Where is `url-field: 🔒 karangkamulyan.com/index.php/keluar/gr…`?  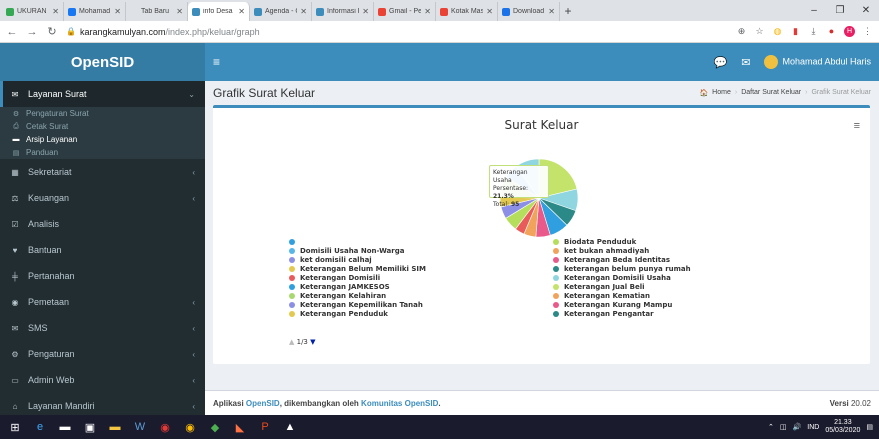
url-field: 🔒 karangkamulyan.com/index.php/keluar/gr… is located at coordinates (397, 32).